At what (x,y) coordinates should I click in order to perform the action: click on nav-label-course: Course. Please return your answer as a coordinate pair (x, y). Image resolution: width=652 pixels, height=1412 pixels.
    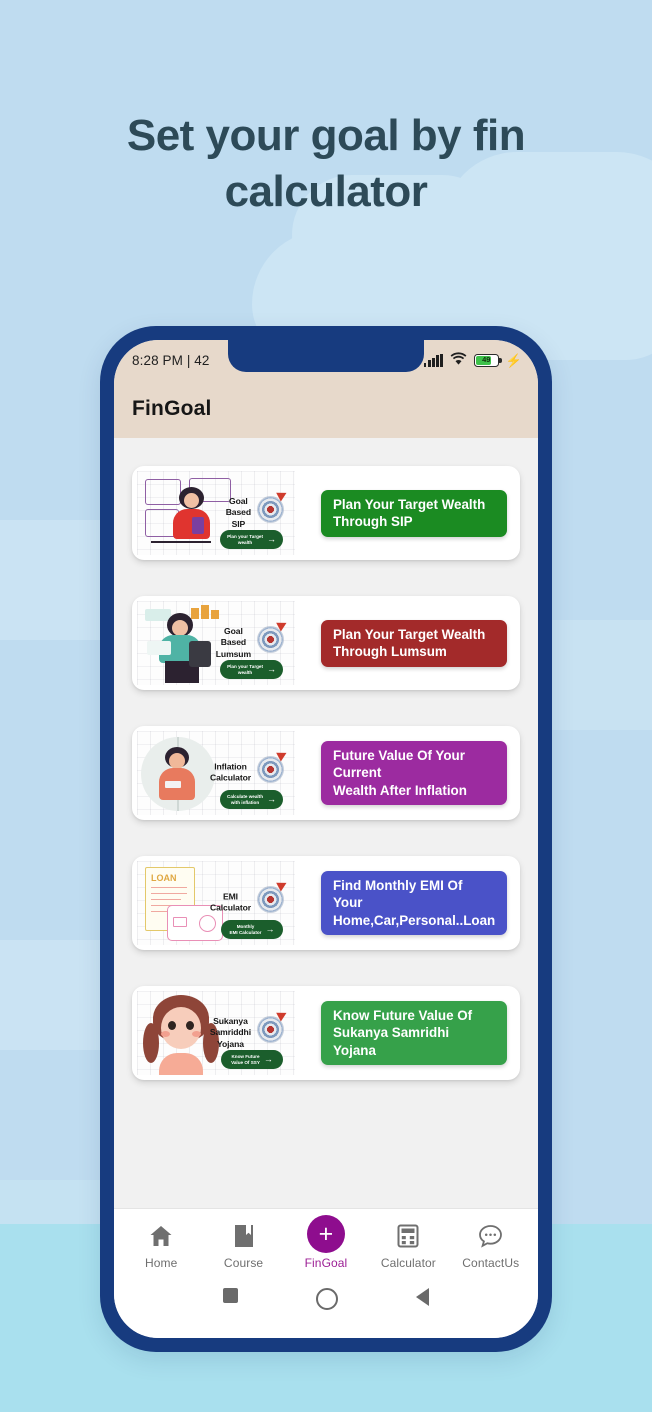
    Looking at the image, I should click on (243, 1263).